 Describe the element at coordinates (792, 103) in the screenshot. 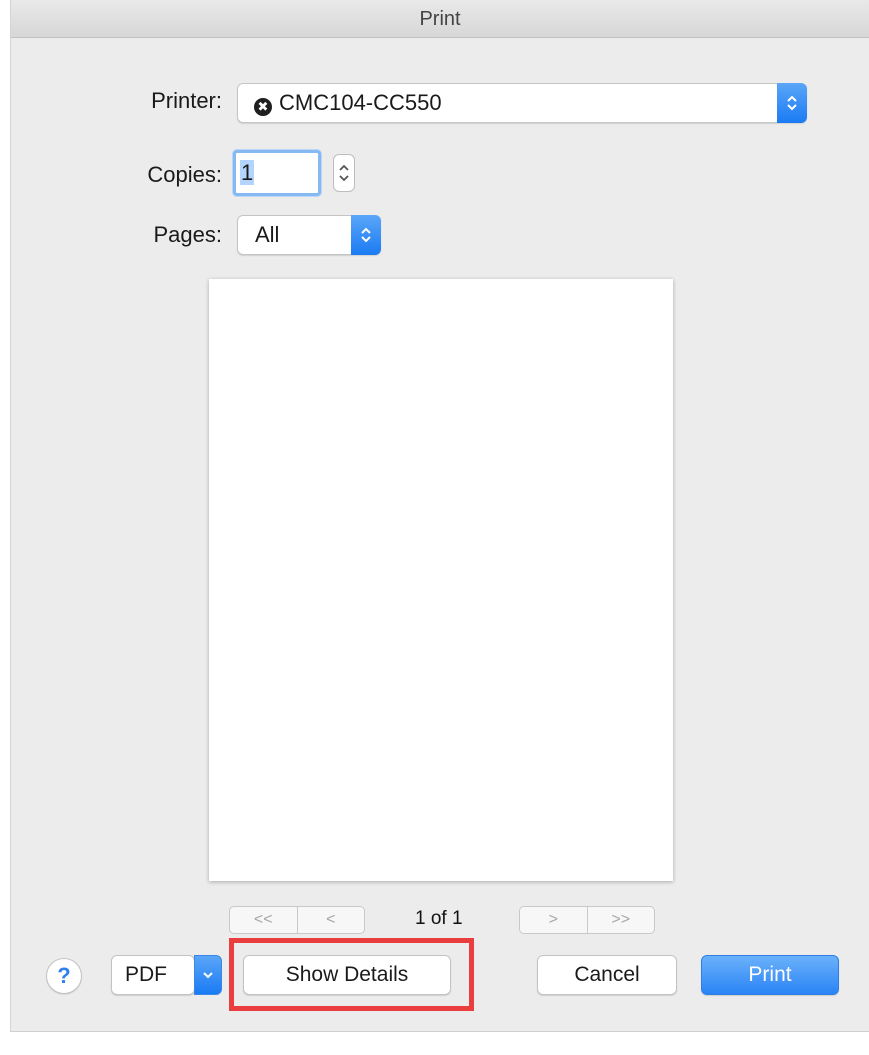

I see `printer-select-arrows-icon` at that location.